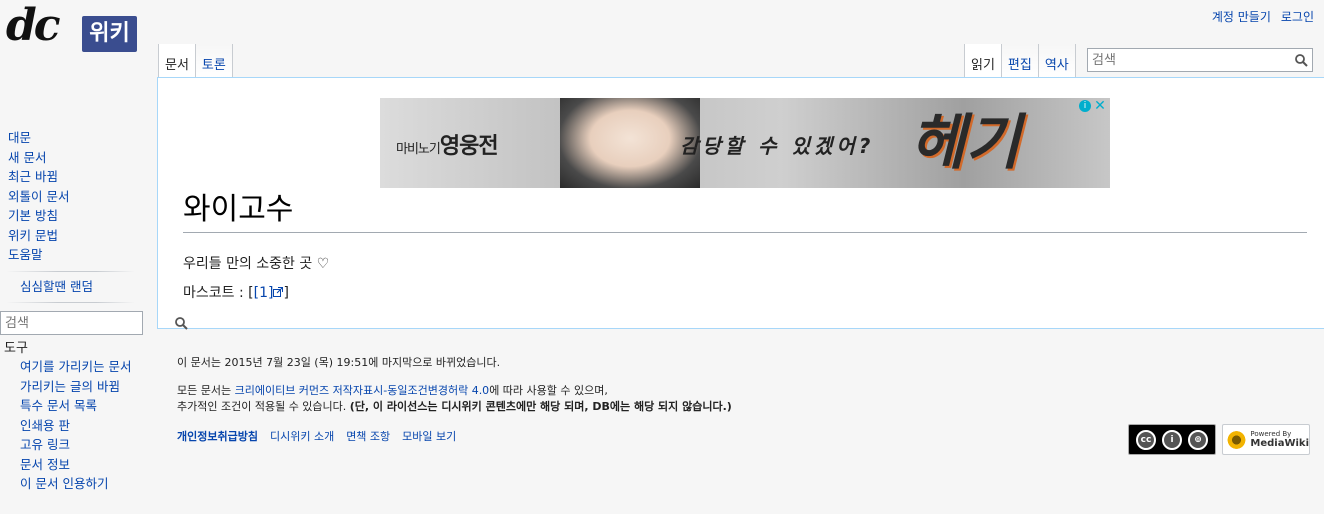  I want to click on sidebar-item-syntax: 위키 문법, so click(33, 235).